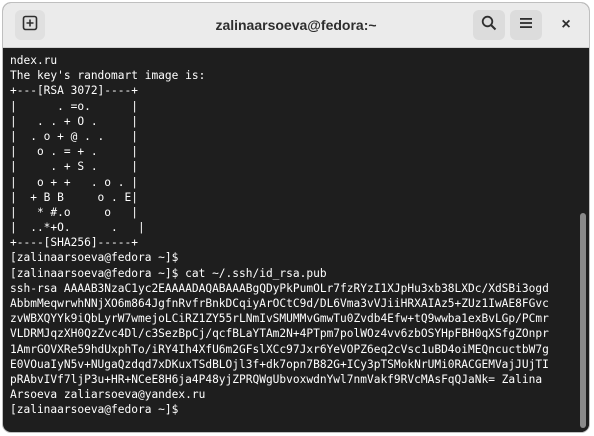  I want to click on new-tab-button, so click(30, 25).